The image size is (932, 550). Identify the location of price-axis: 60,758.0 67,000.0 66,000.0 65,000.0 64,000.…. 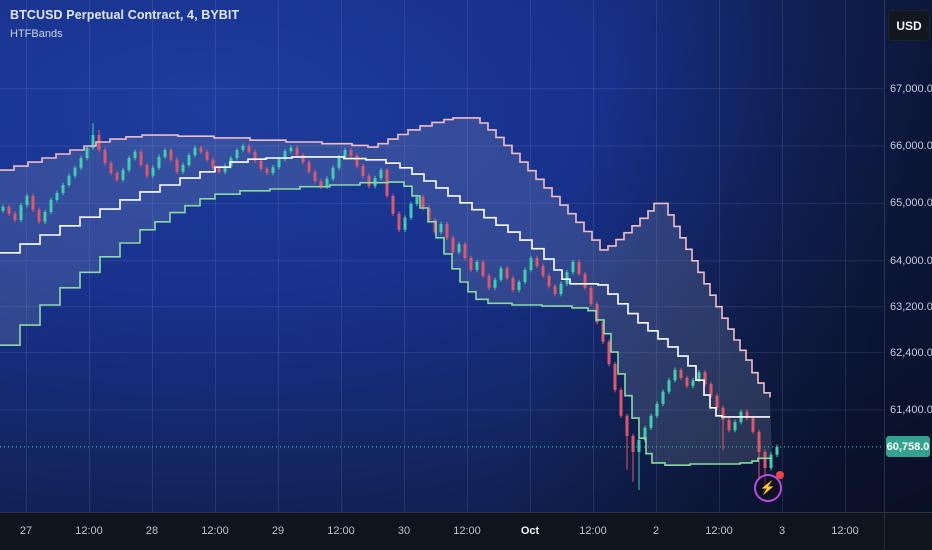
(908, 256).